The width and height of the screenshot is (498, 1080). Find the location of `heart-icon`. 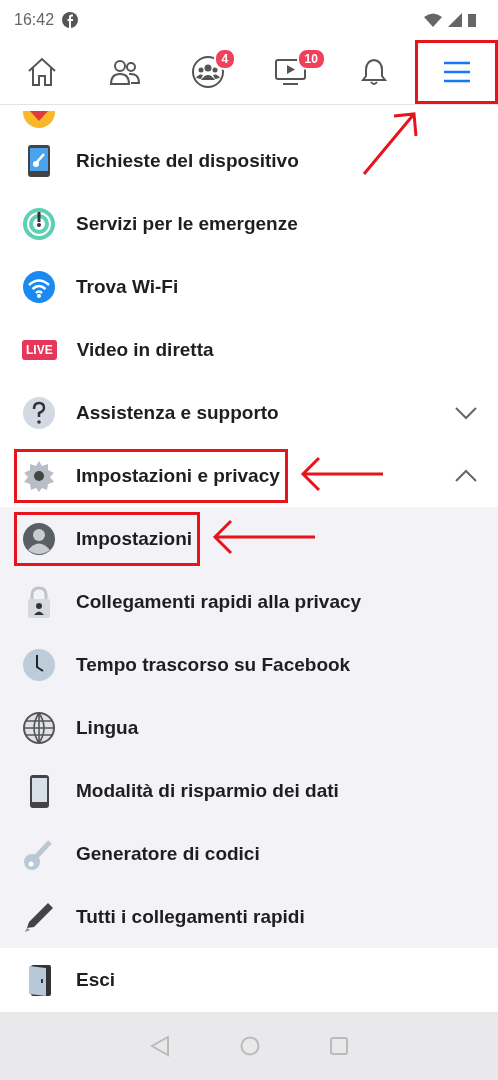

heart-icon is located at coordinates (39, 120).